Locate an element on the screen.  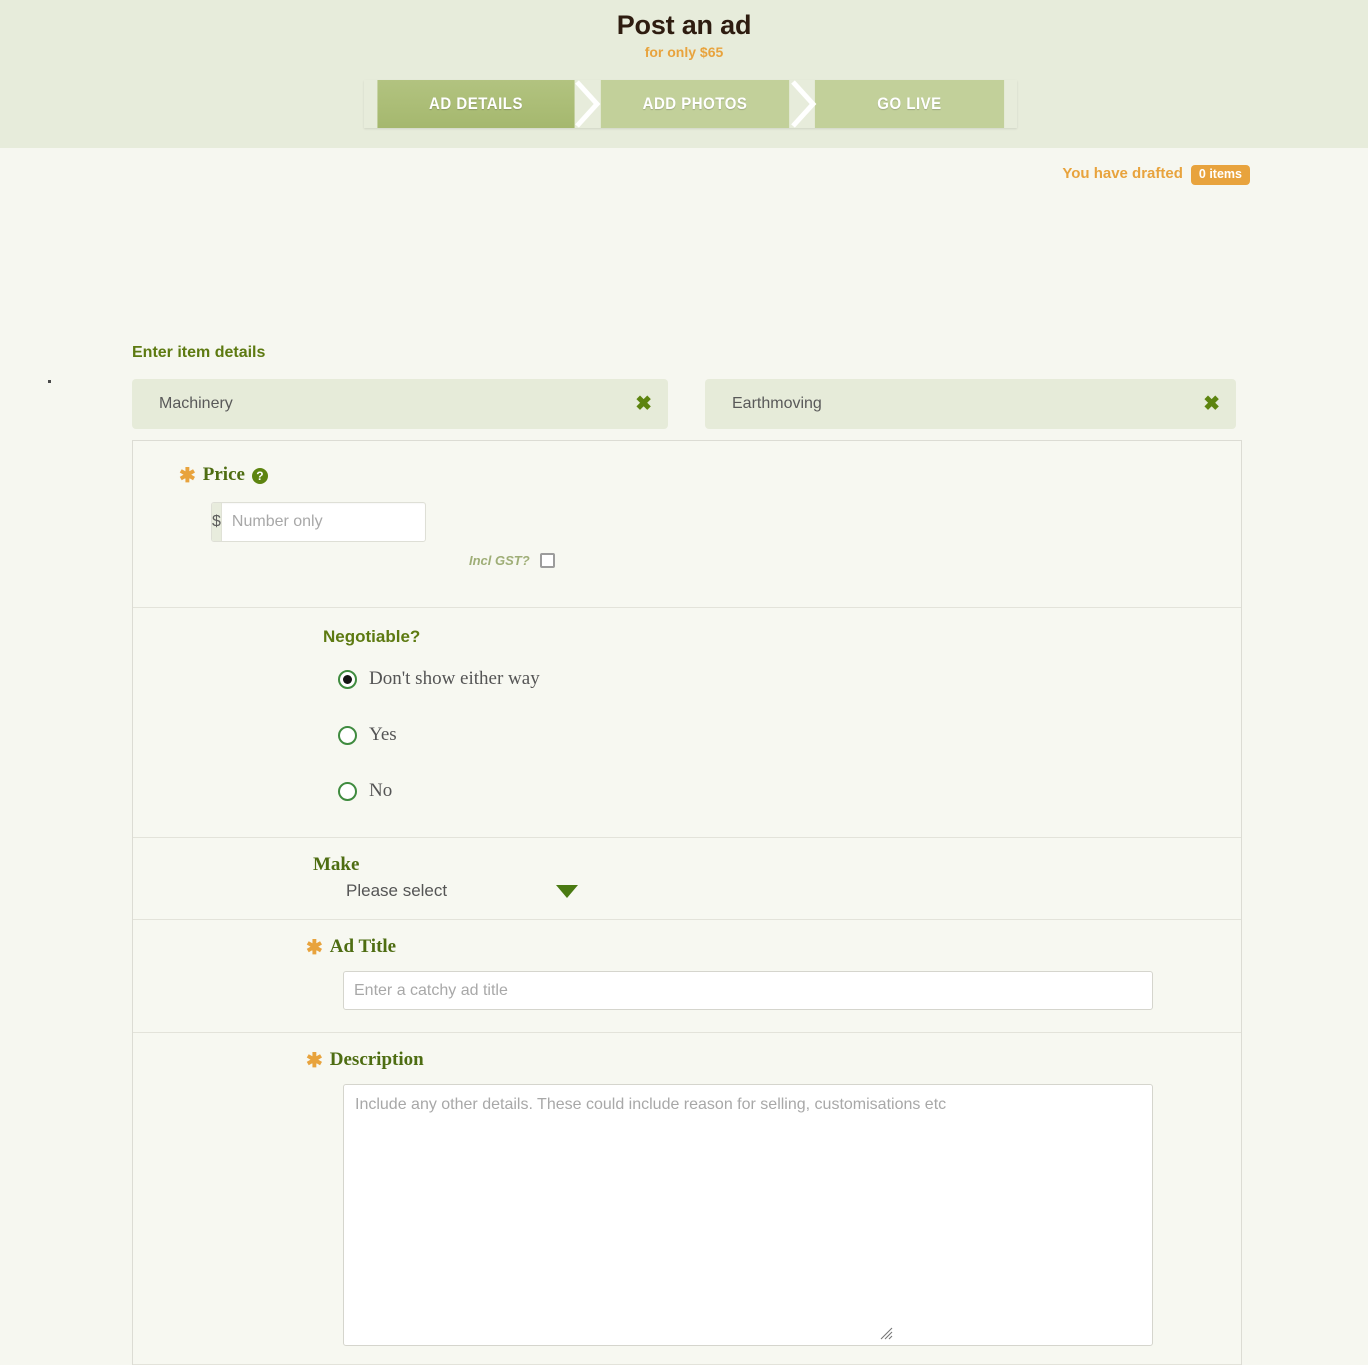
negotiable-label: Negotiable? is located at coordinates (372, 636).